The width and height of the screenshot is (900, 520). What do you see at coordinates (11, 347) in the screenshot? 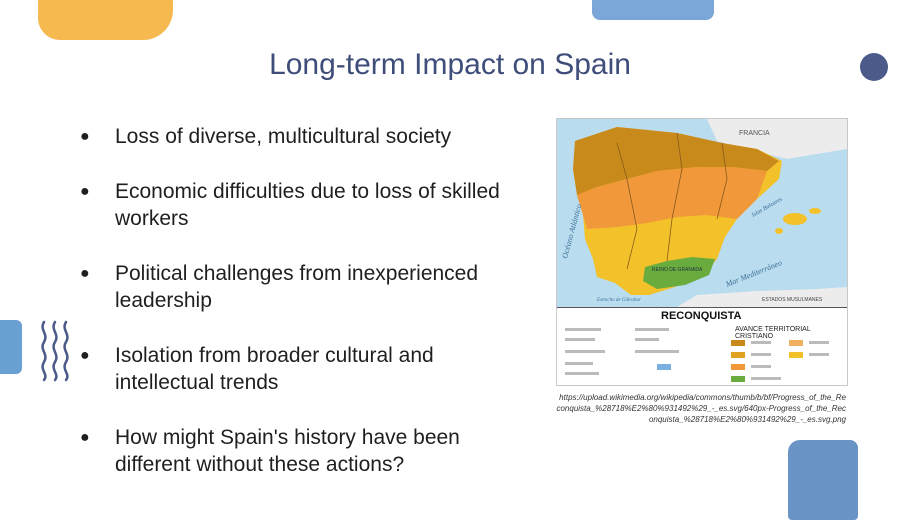
I see `decor-blue-left-shape` at bounding box center [11, 347].